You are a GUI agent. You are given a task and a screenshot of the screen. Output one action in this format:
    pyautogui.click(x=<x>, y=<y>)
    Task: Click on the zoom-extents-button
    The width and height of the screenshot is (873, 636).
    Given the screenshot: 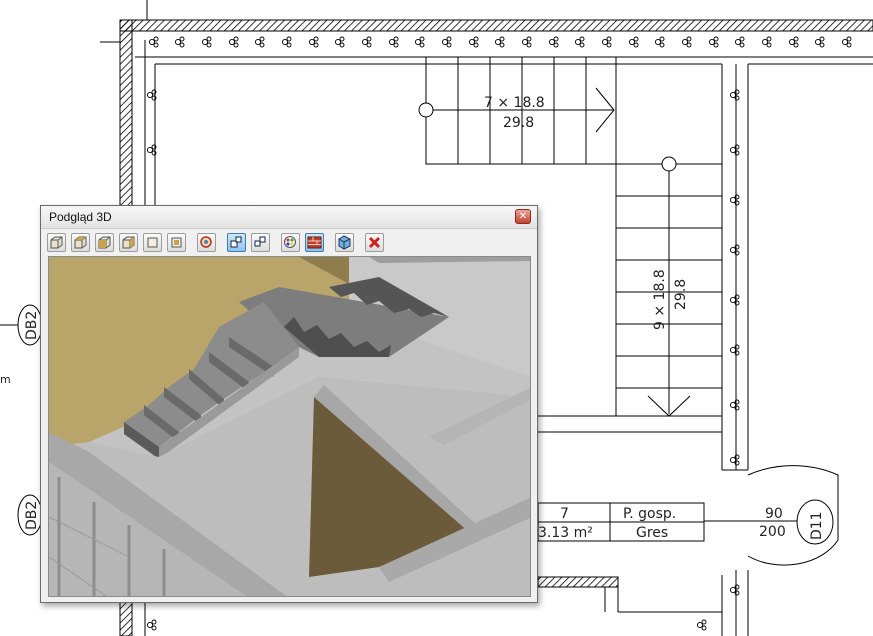 What is the action you would take?
    pyautogui.click(x=206, y=242)
    